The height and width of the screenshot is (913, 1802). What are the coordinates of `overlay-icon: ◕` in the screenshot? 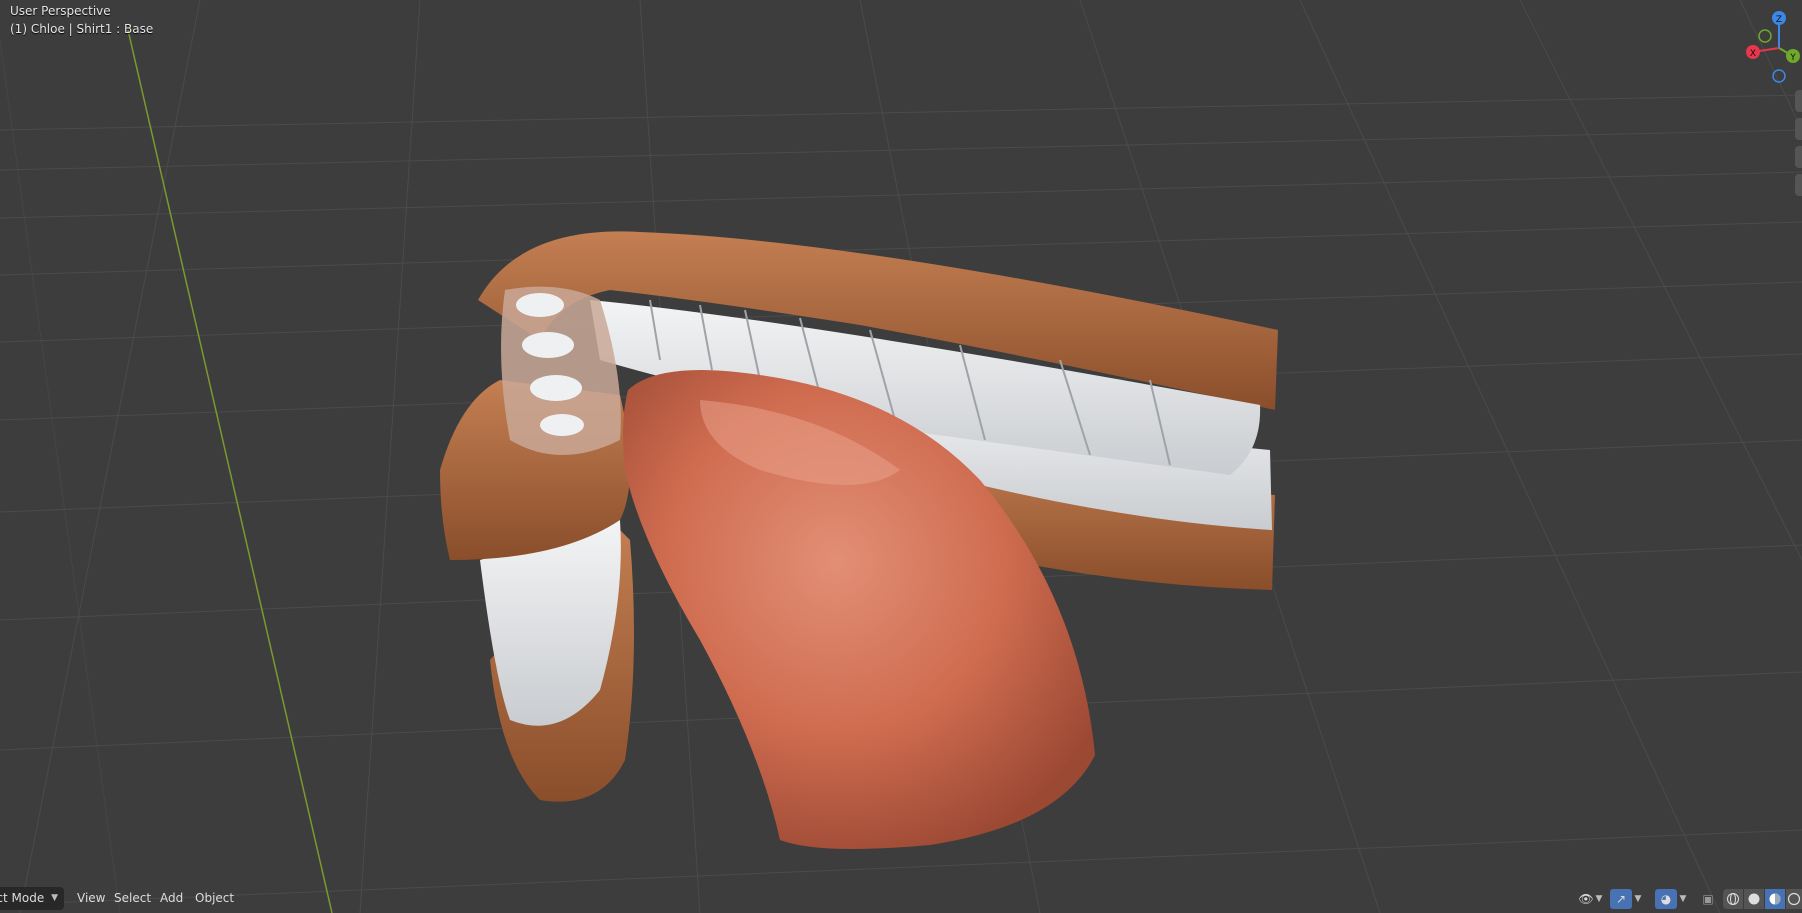 It's located at (1666, 899).